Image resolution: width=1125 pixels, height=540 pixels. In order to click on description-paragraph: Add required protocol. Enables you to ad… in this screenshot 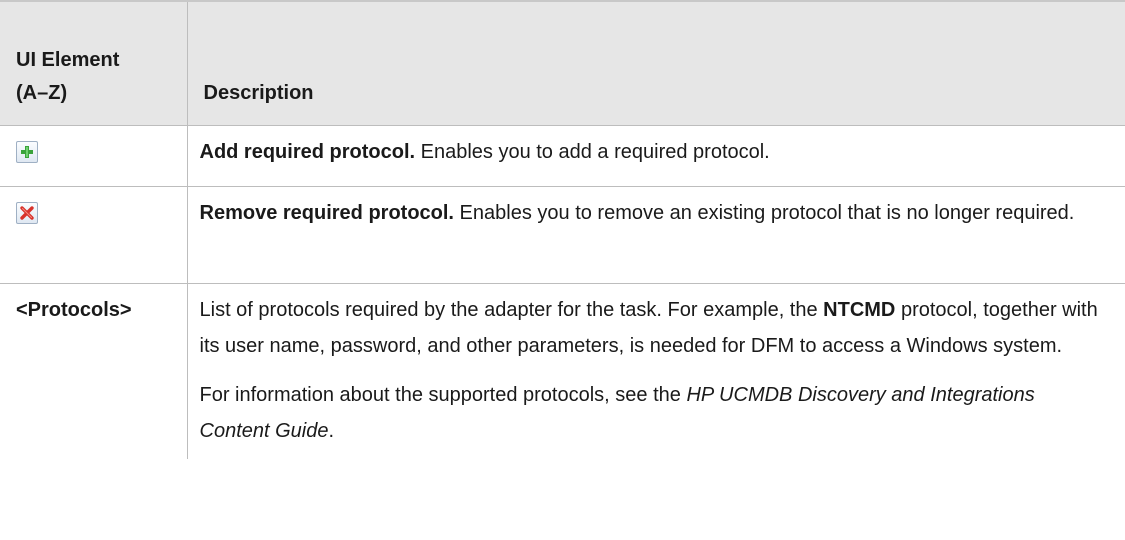, I will do `click(653, 152)`.